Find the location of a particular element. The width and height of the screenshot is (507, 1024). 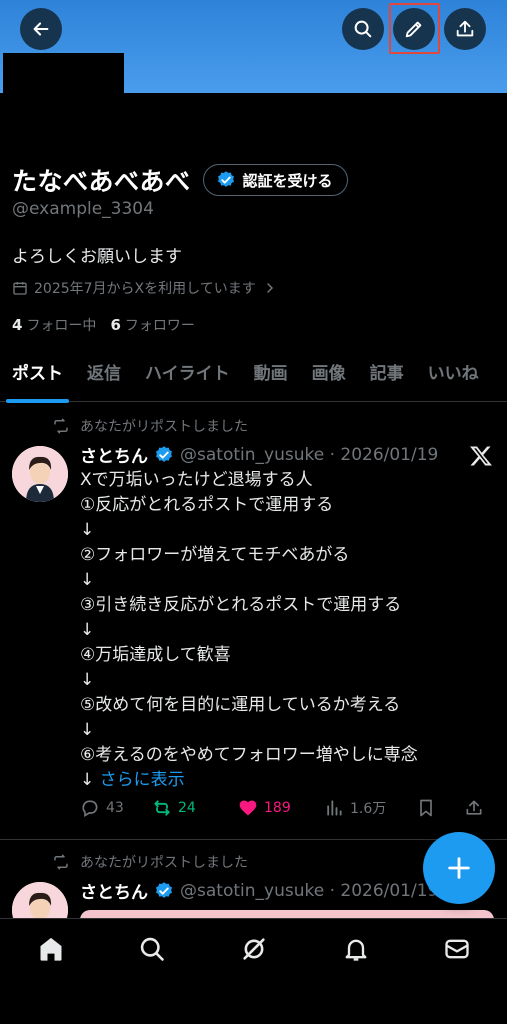

home-icon is located at coordinates (51, 949).